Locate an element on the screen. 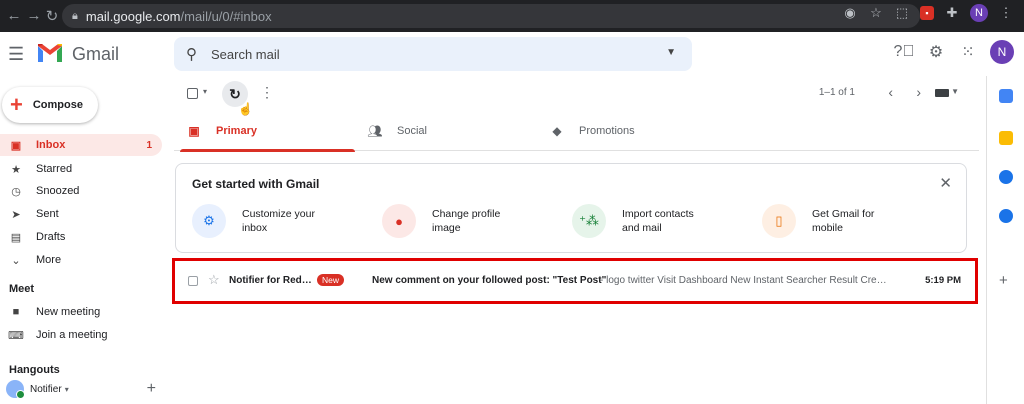  search-options-icon: ▼ is located at coordinates (671, 52).